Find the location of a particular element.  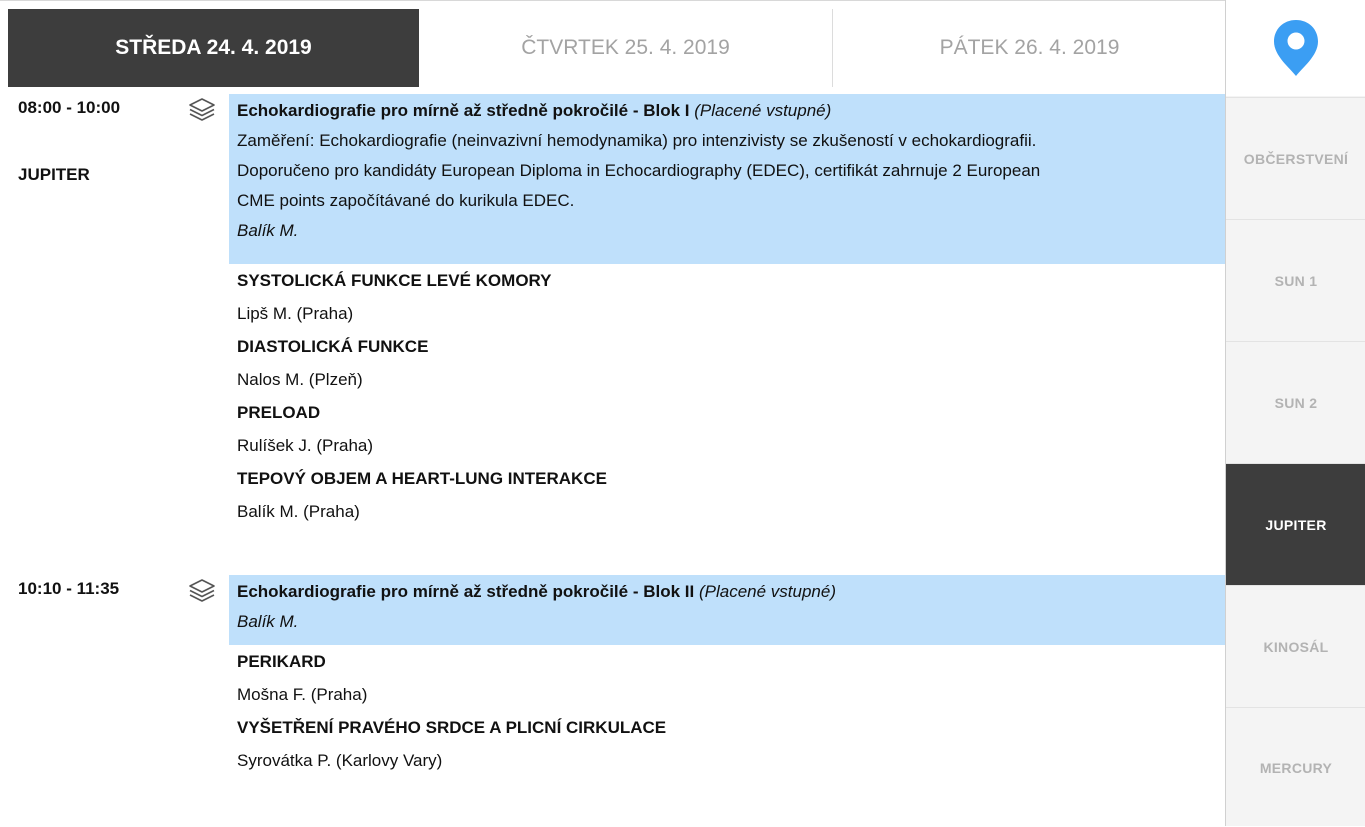

block-time: 08:00 - 10:00 is located at coordinates (69, 107).